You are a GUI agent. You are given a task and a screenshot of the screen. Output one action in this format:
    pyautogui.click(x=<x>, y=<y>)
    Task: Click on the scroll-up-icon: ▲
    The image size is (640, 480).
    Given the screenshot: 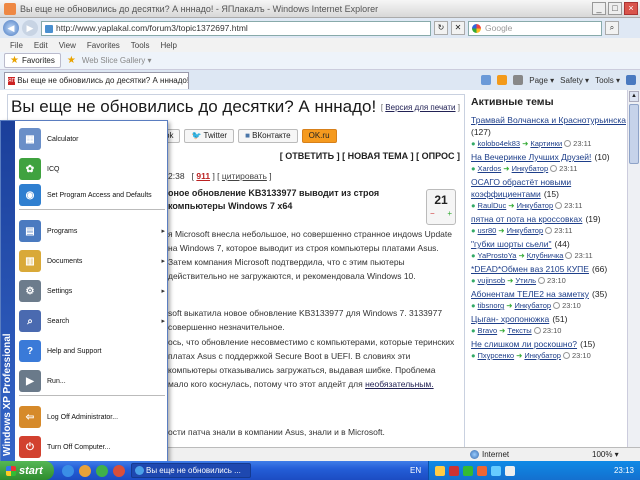 What is the action you would take?
    pyautogui.click(x=634, y=96)
    